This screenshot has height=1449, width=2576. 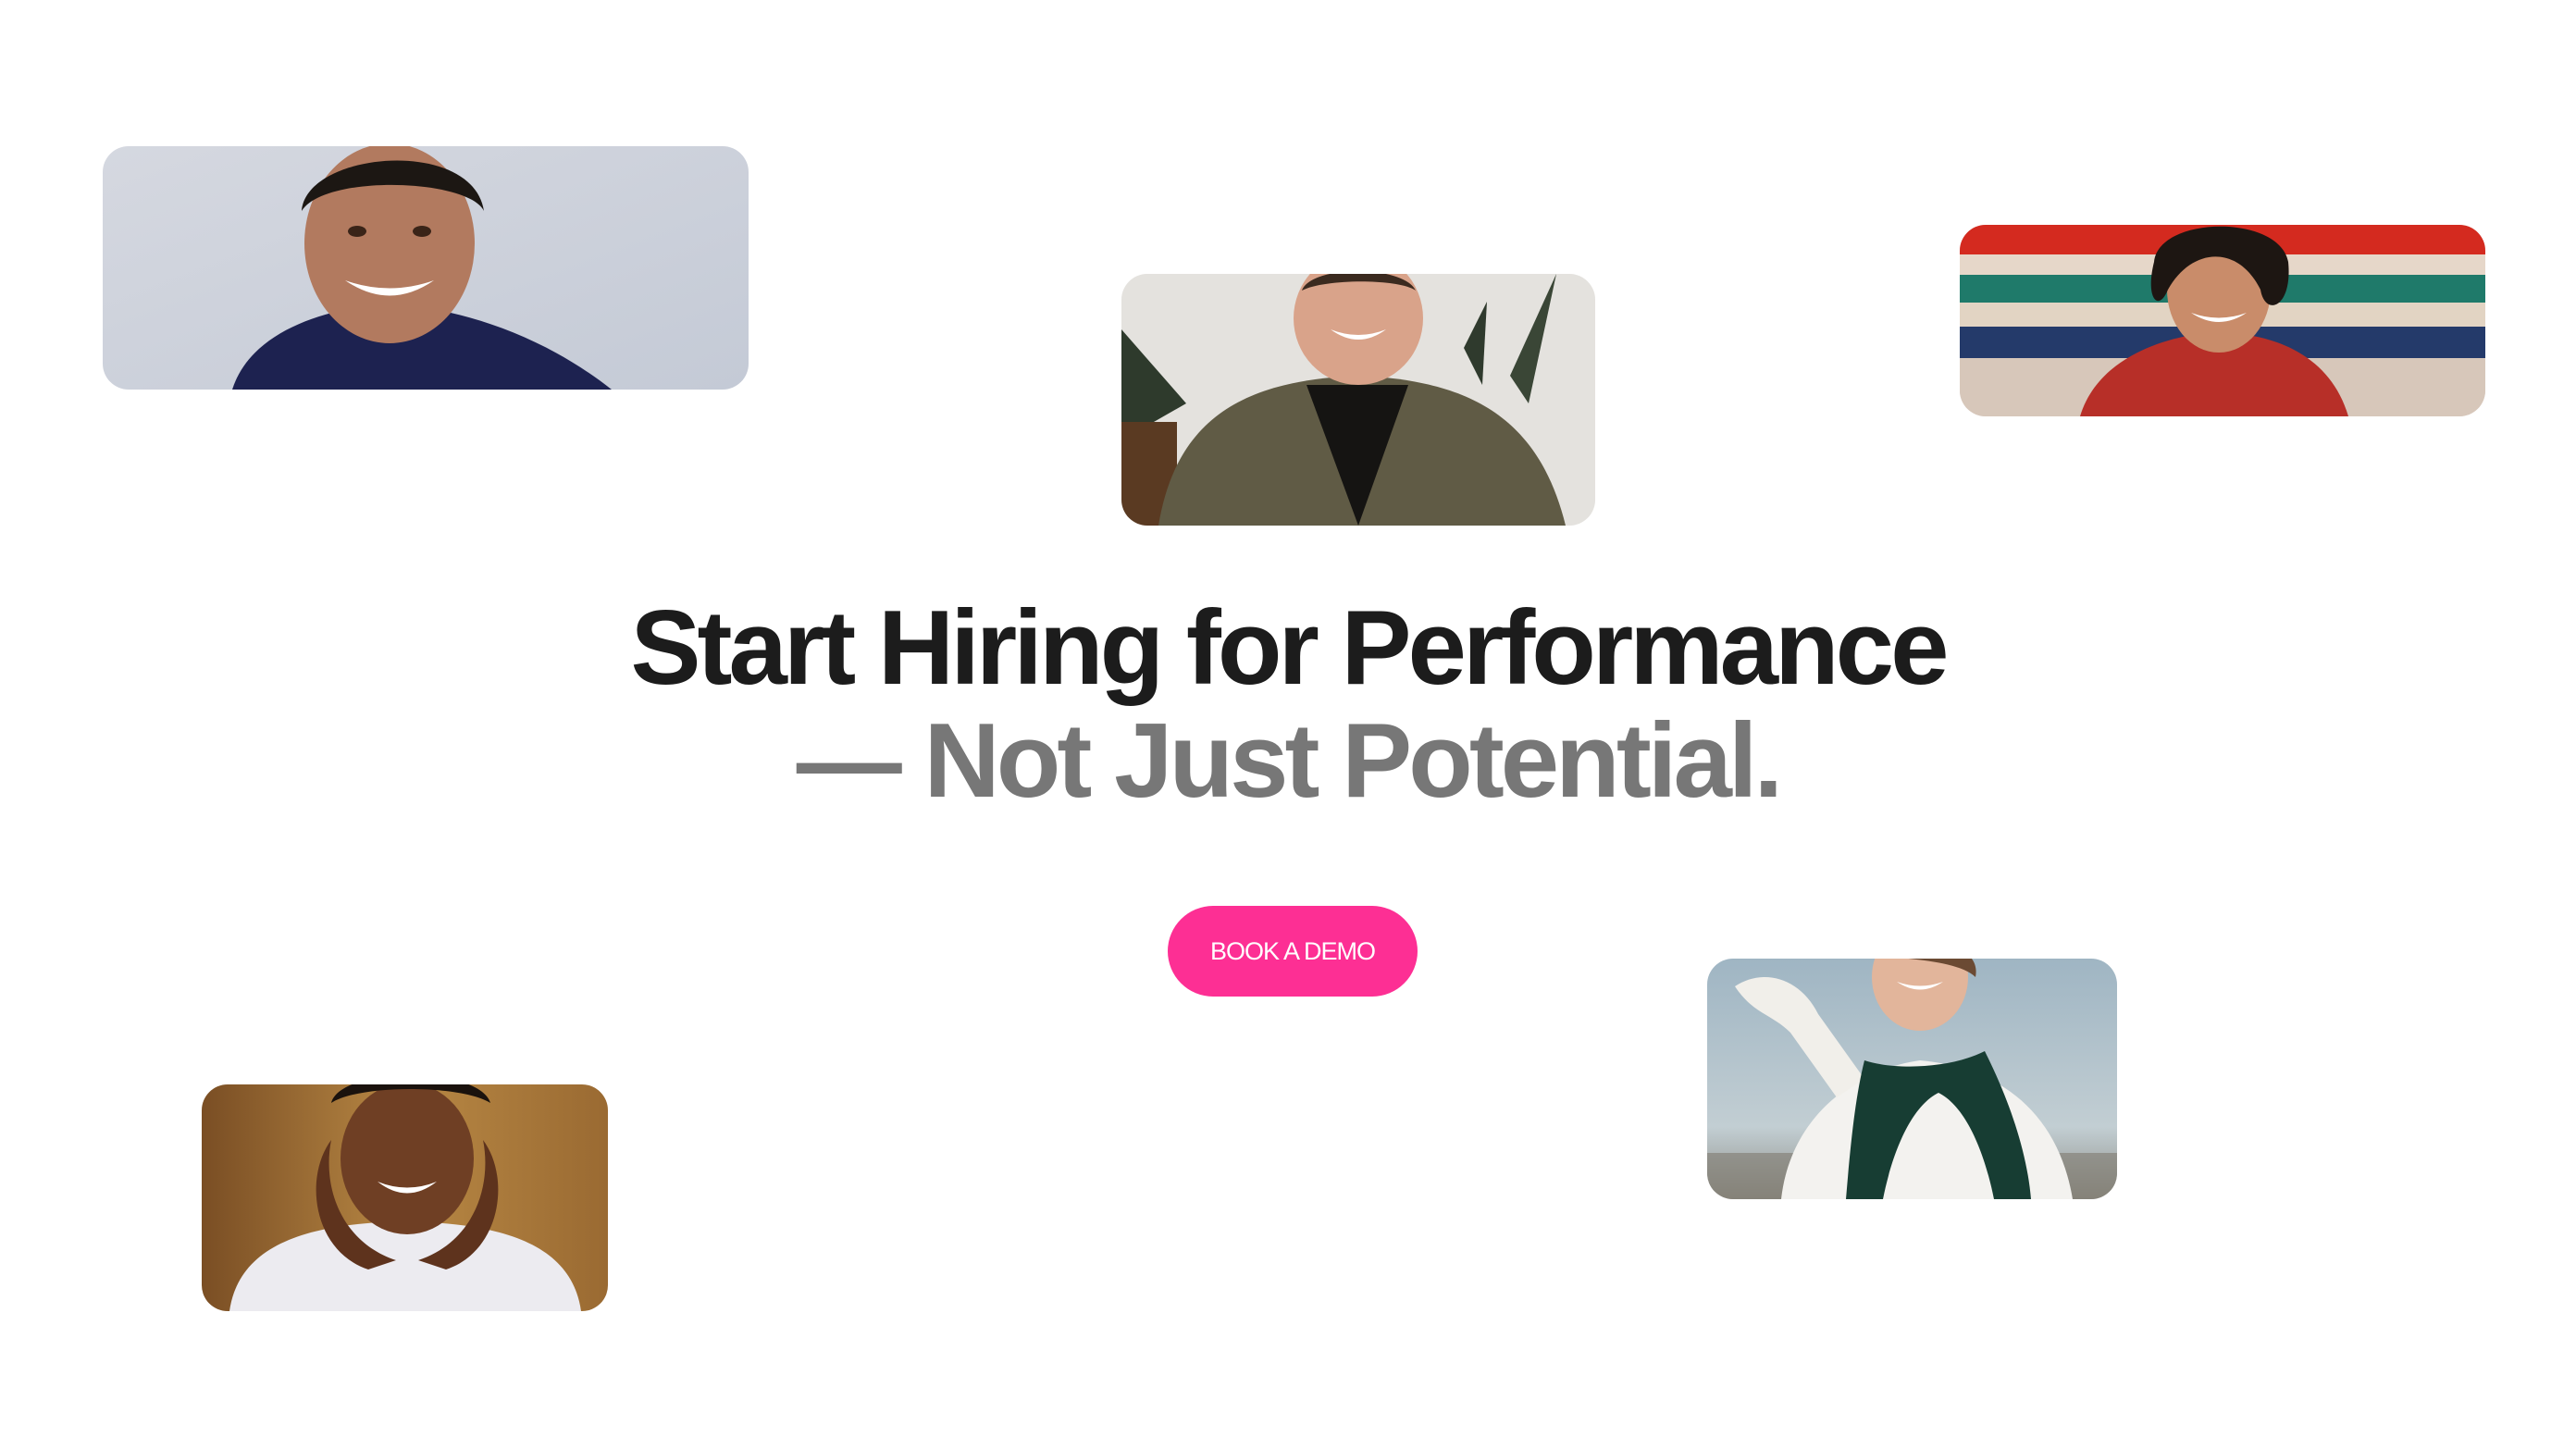 I want to click on headline-primary: Start Hiring for Performance, so click(x=1290, y=648).